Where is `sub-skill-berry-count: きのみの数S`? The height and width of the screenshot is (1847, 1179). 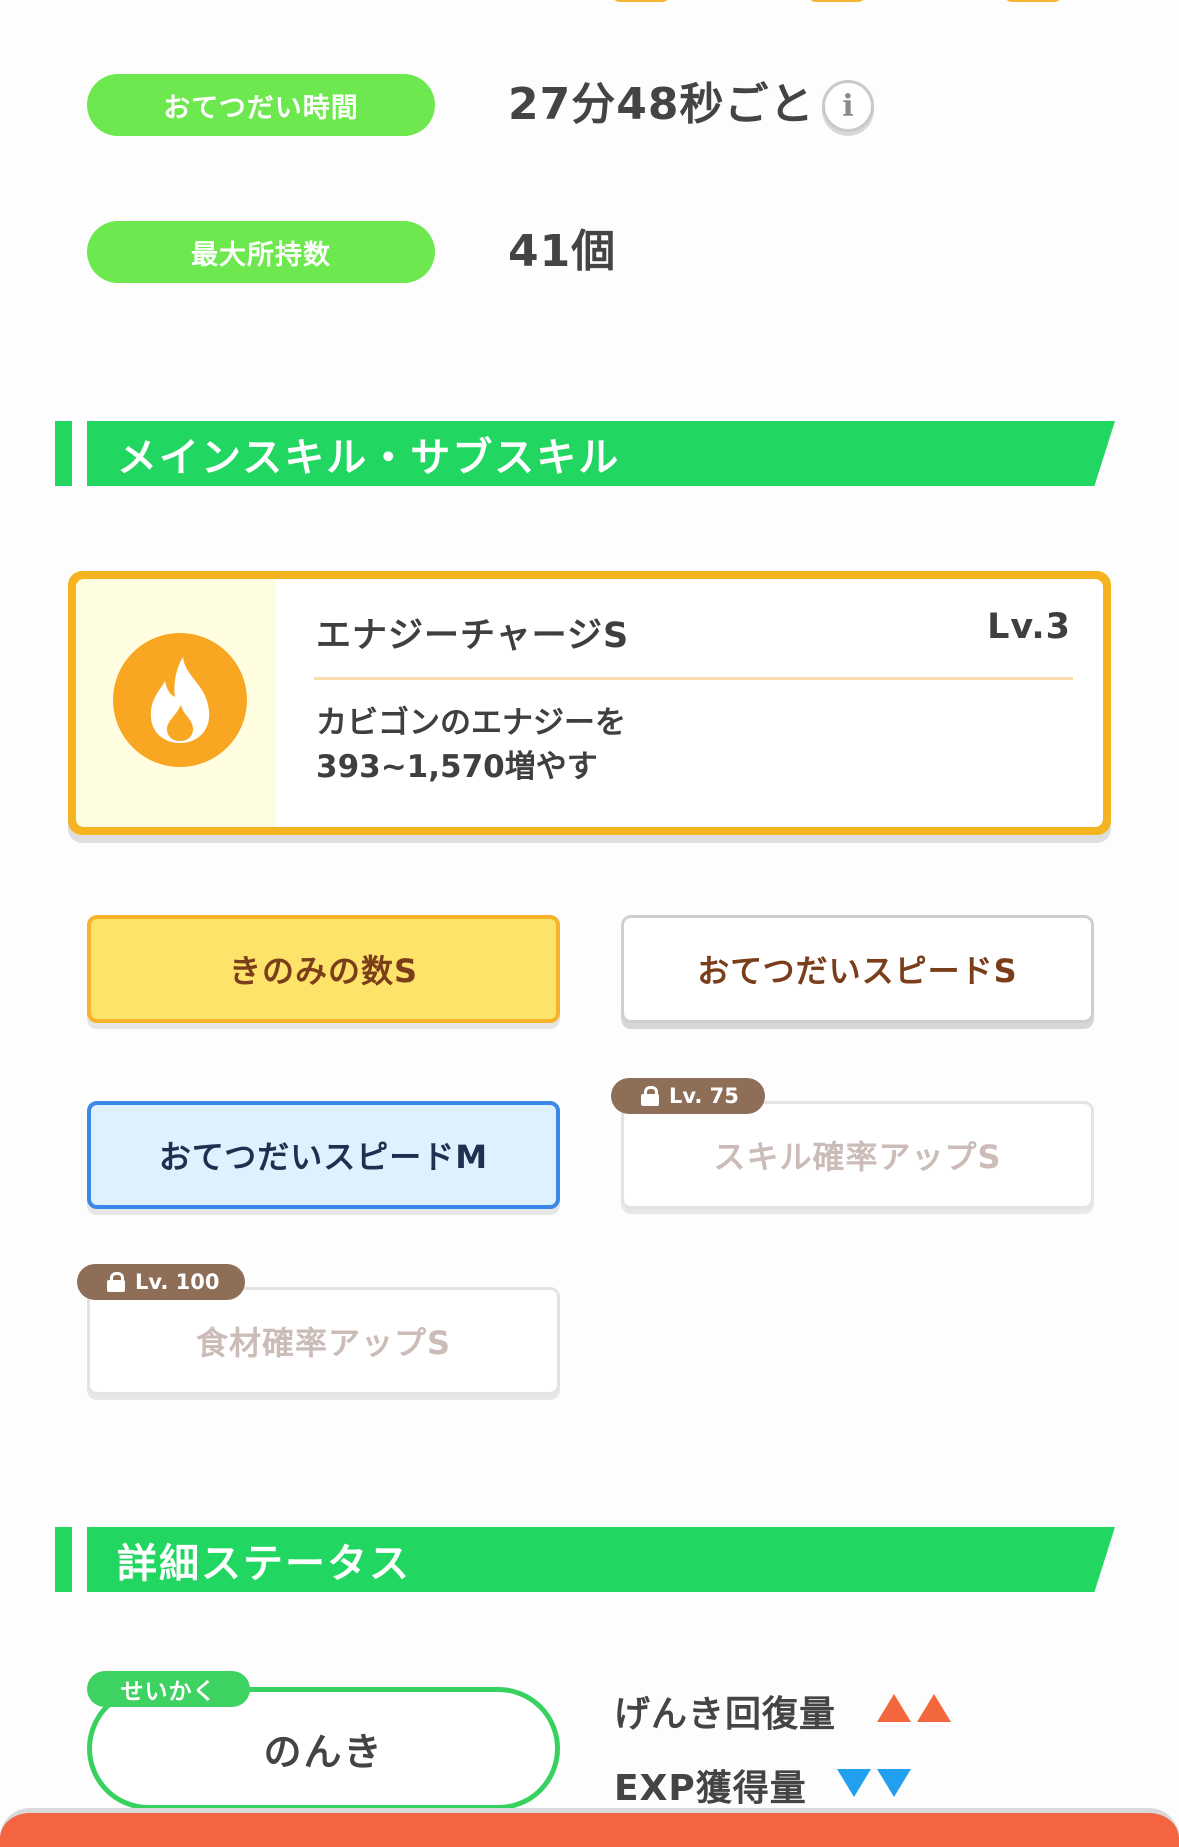
sub-skill-berry-count: きのみの数S is located at coordinates (323, 969).